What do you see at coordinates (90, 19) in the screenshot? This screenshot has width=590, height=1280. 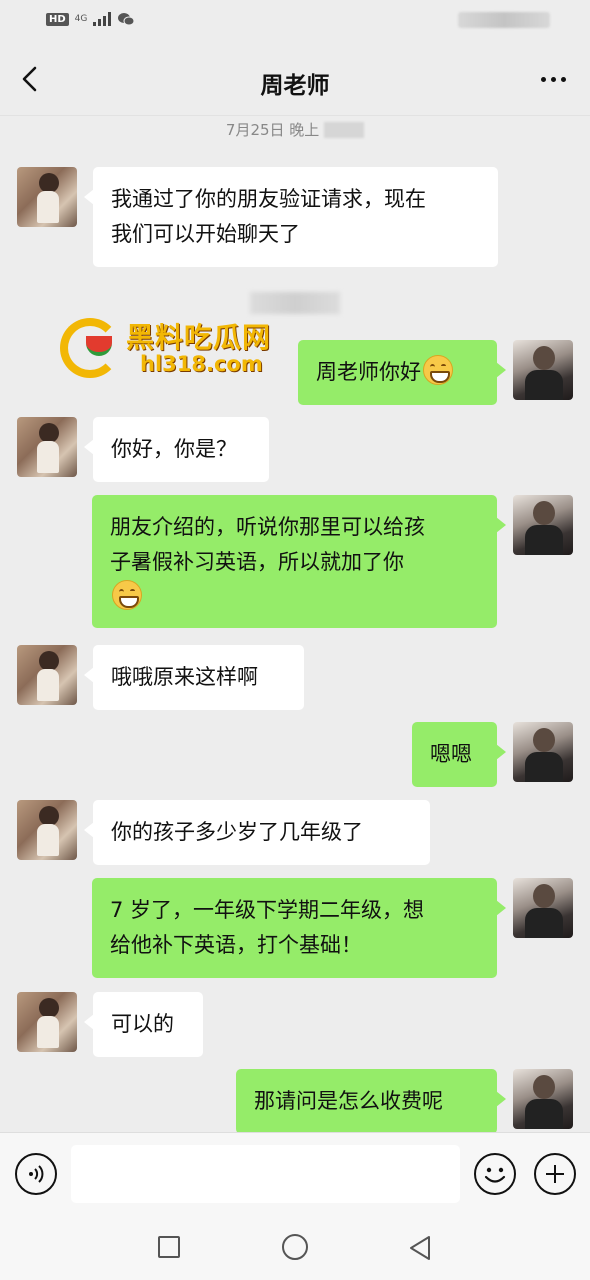 I see `status-icons: HD 4G` at bounding box center [90, 19].